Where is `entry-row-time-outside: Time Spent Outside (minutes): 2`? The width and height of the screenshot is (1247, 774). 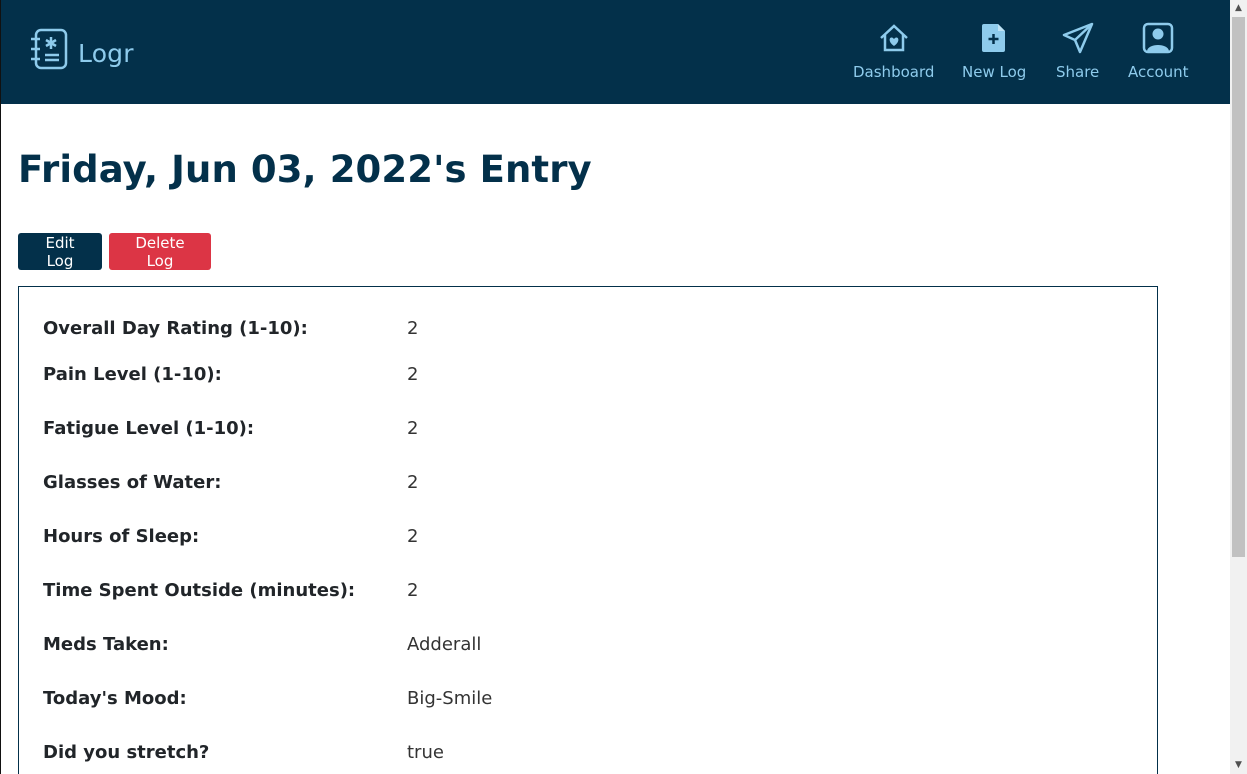 entry-row-time-outside: Time Spent Outside (minutes): 2 is located at coordinates (593, 590).